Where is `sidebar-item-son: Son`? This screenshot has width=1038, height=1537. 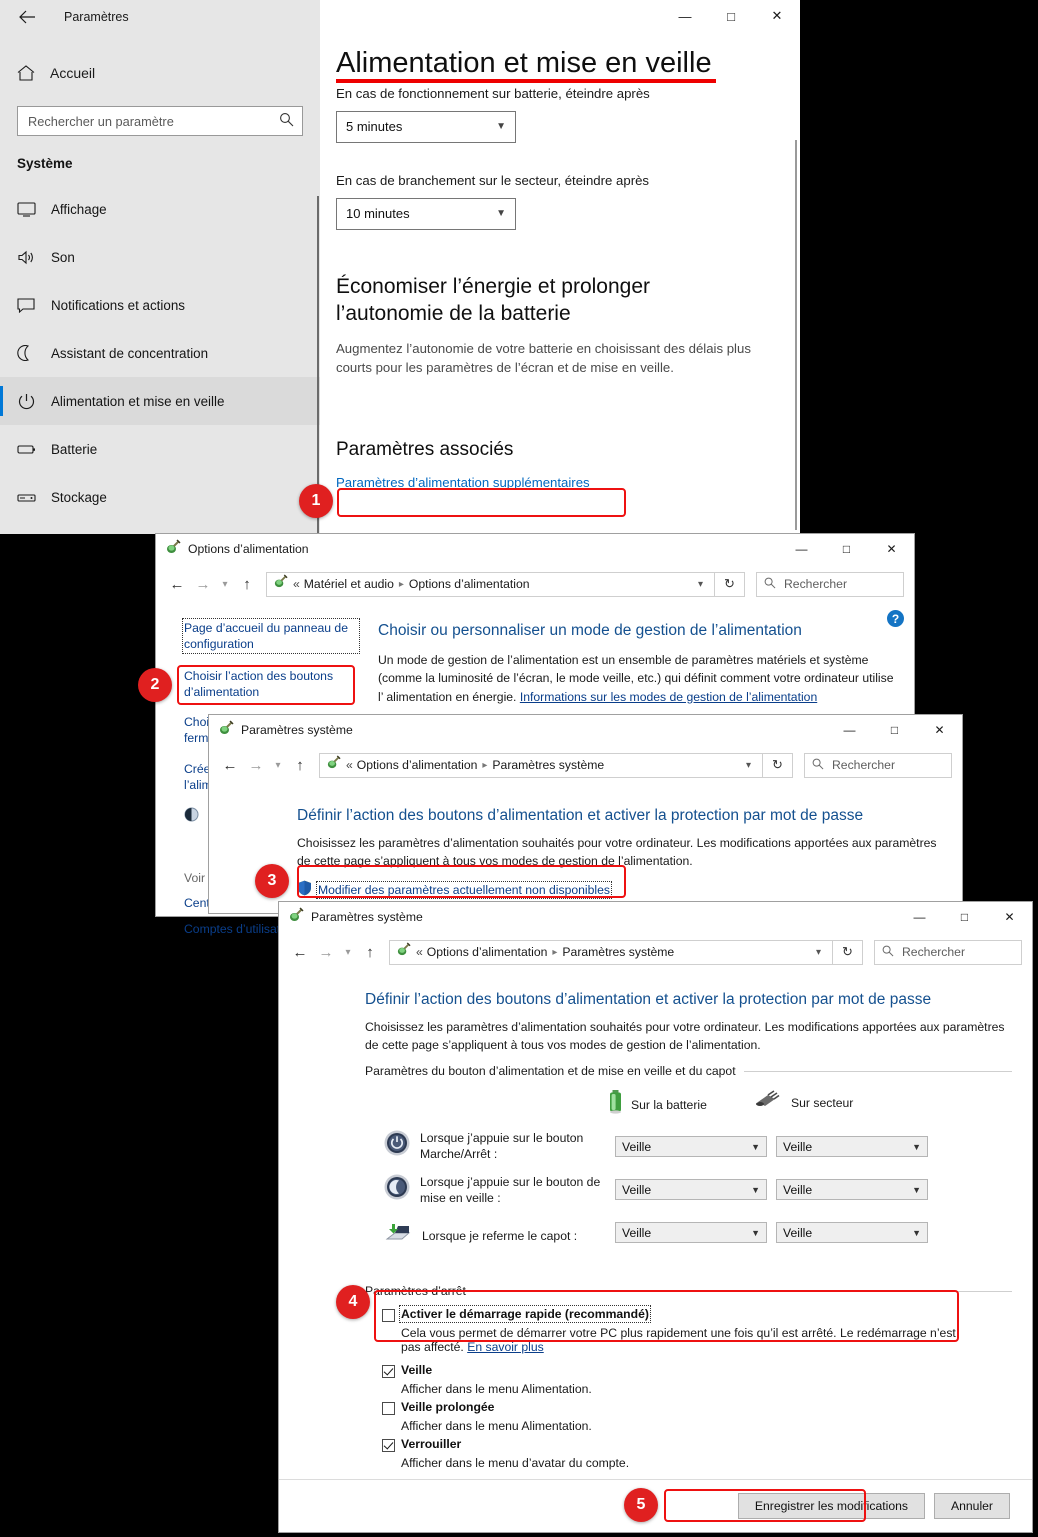
sidebar-item-son: Son is located at coordinates (160, 257).